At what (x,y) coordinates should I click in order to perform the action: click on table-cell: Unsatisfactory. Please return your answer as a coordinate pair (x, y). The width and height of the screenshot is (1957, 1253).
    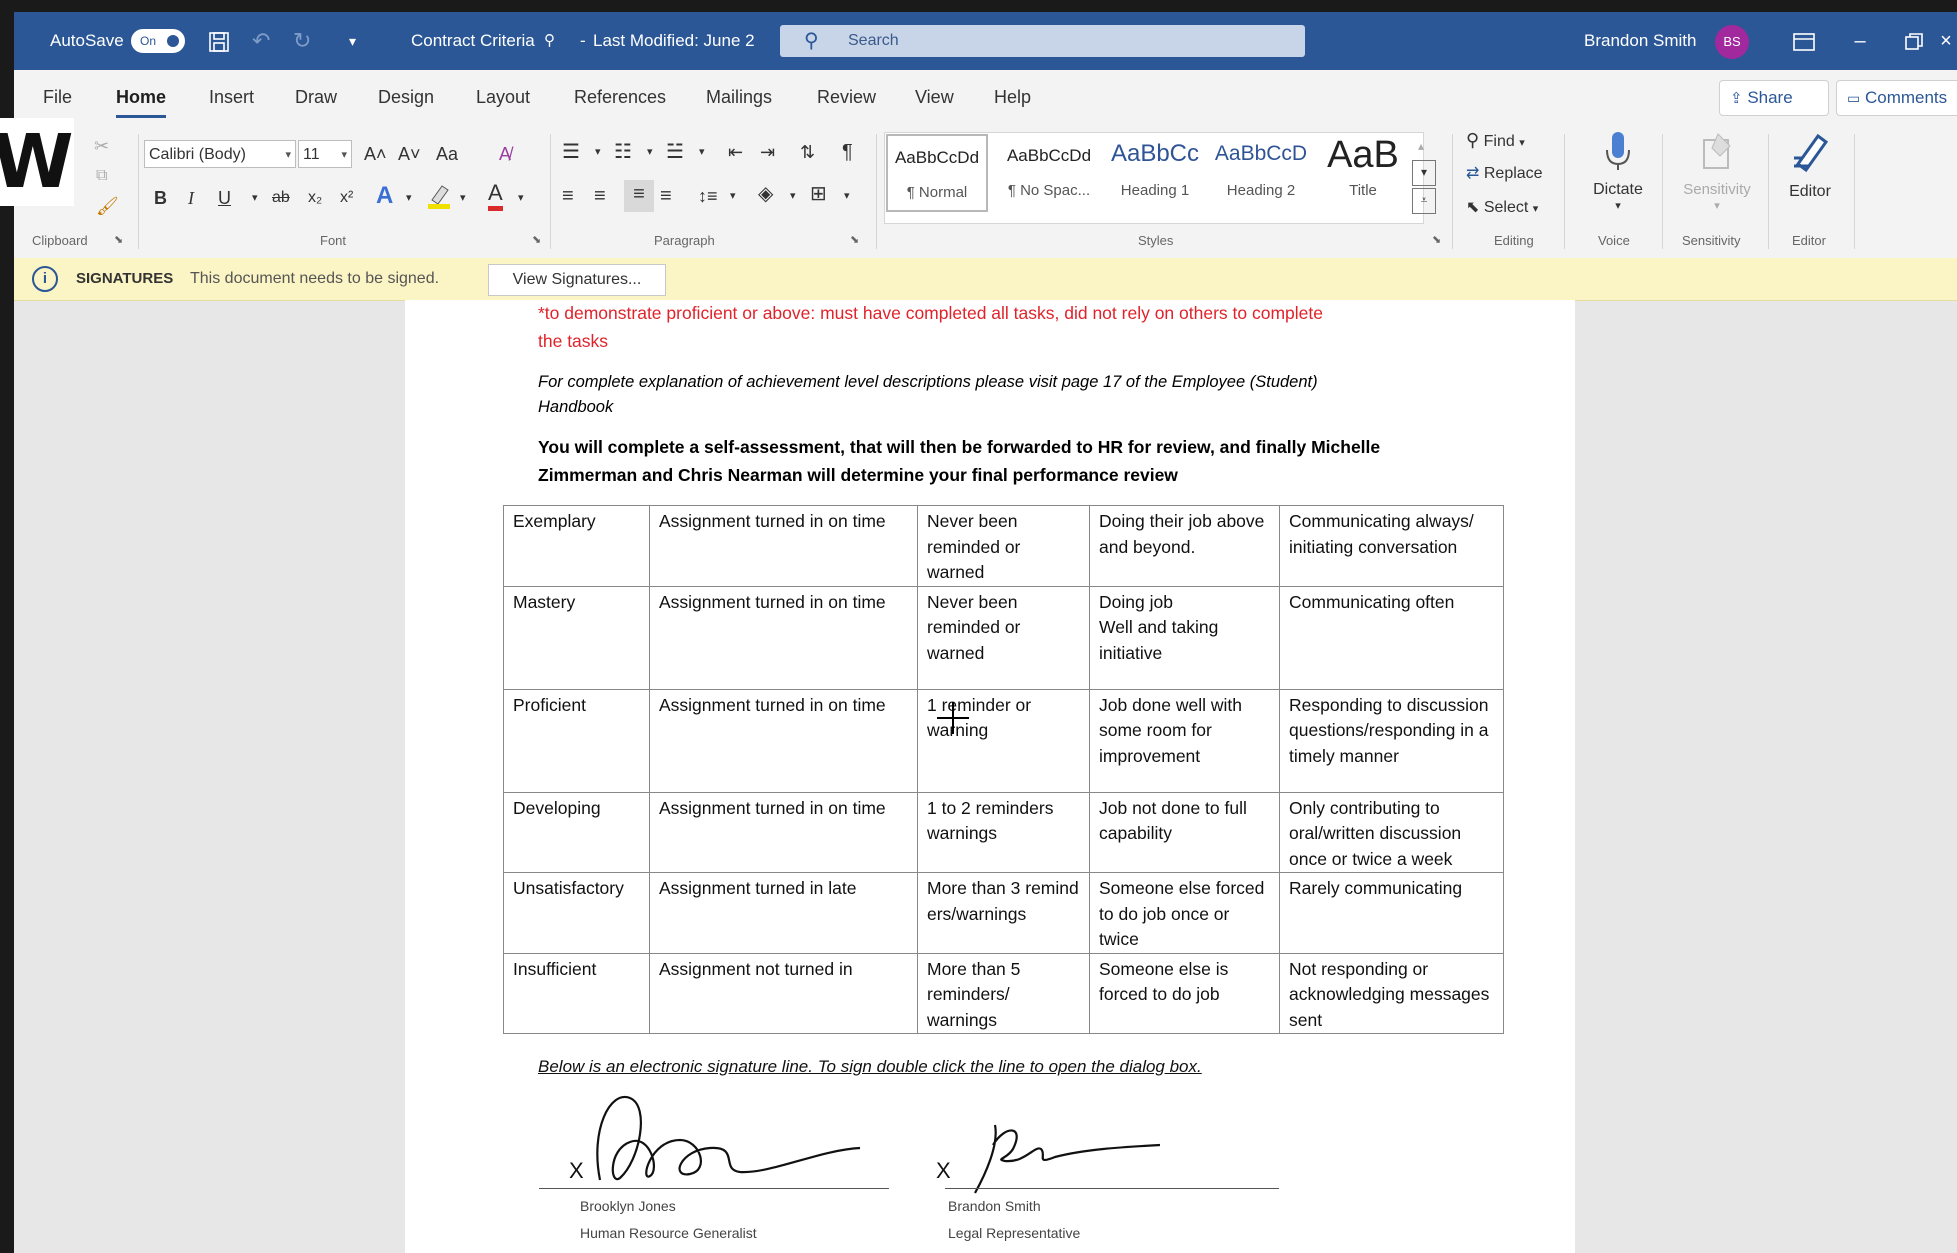
    Looking at the image, I should click on (576, 913).